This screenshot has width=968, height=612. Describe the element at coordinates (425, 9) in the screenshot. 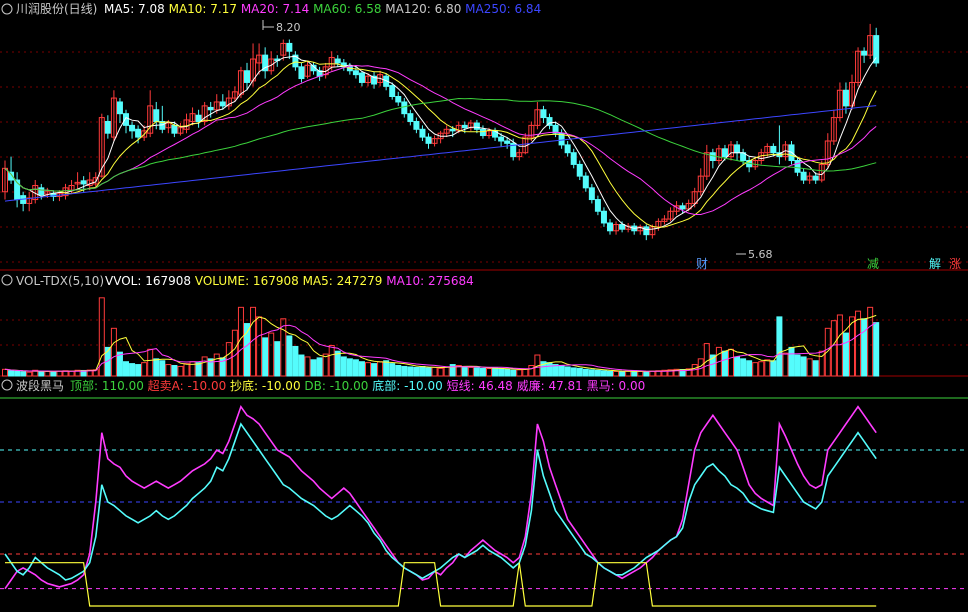

I see `indicator-value: MA120: 6.80` at that location.